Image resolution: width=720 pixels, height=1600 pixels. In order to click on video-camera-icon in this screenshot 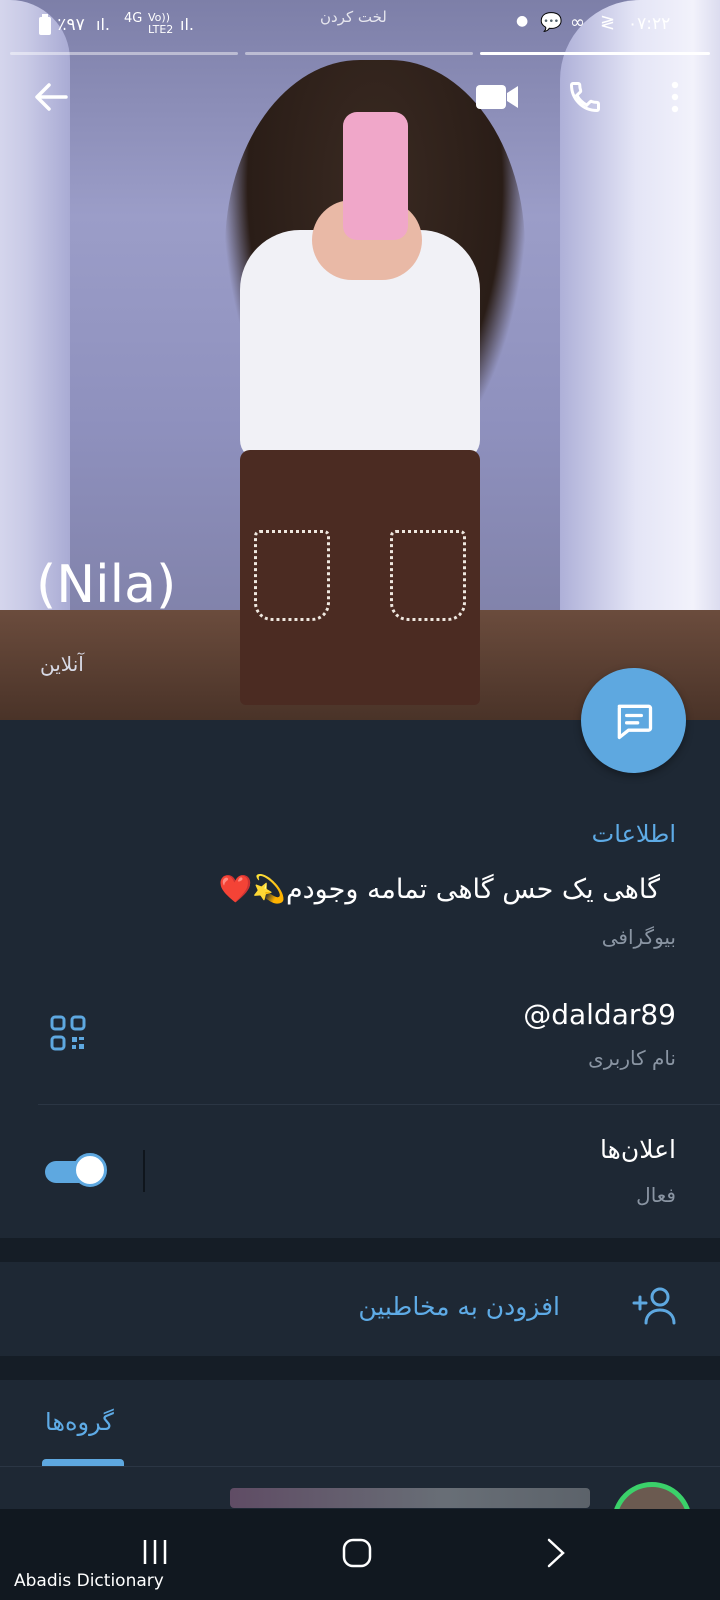, I will do `click(497, 97)`.